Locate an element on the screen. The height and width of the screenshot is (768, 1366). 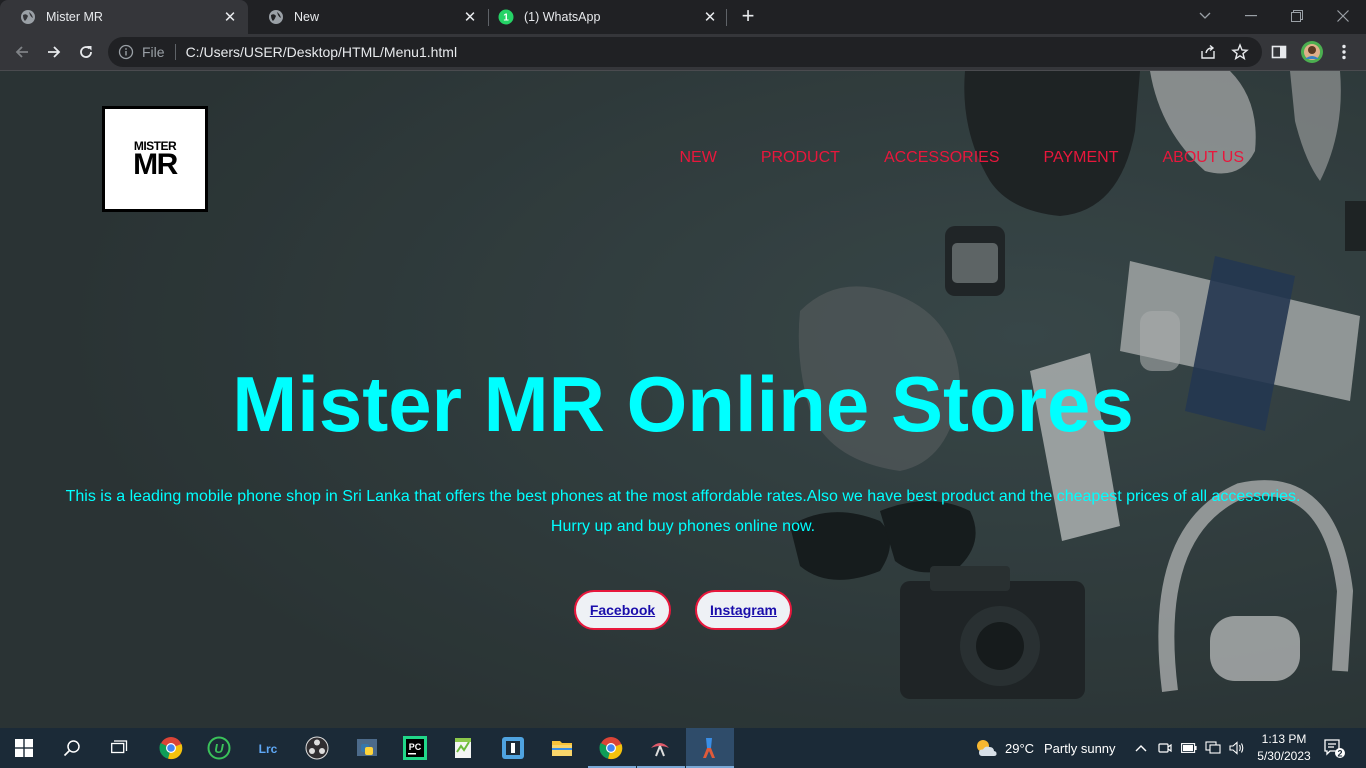
bookmark-star-icon is located at coordinates (1240, 52).